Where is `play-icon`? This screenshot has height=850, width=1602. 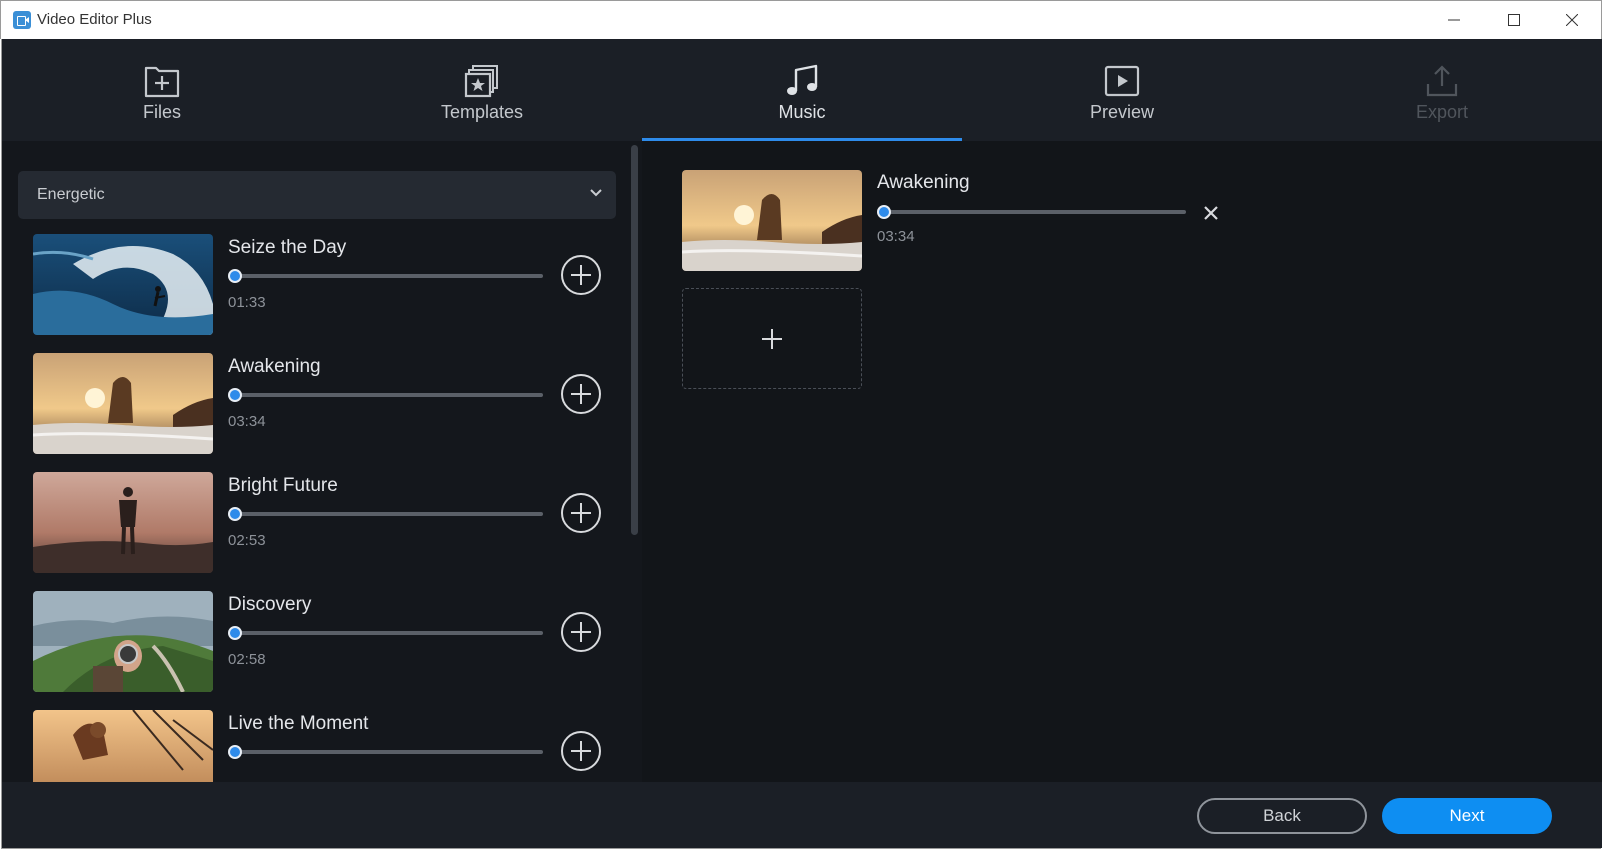 play-icon is located at coordinates (1122, 81).